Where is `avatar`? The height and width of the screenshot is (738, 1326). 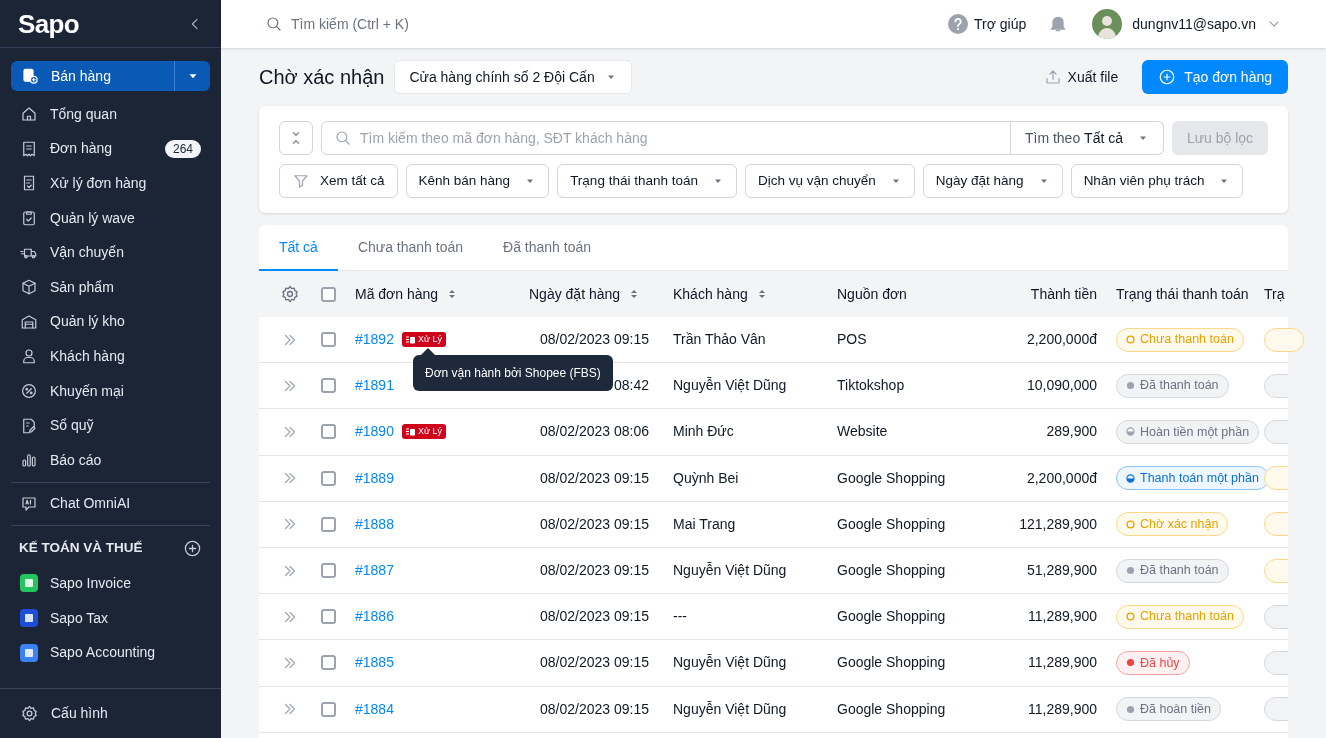
avatar is located at coordinates (1107, 24).